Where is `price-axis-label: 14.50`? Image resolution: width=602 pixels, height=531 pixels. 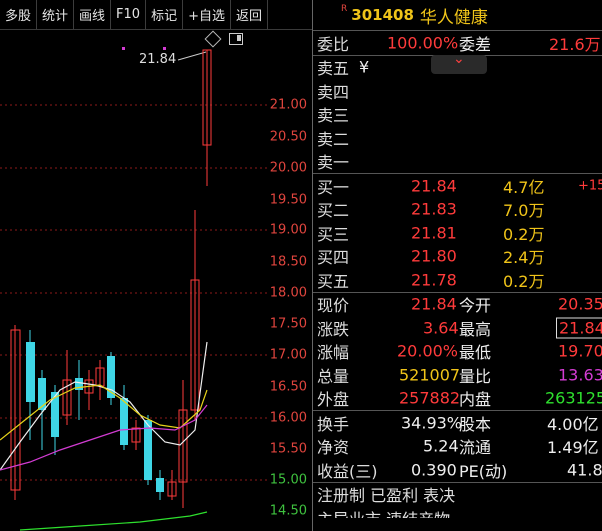
price-axis-label: 14.50 is located at coordinates (288, 511).